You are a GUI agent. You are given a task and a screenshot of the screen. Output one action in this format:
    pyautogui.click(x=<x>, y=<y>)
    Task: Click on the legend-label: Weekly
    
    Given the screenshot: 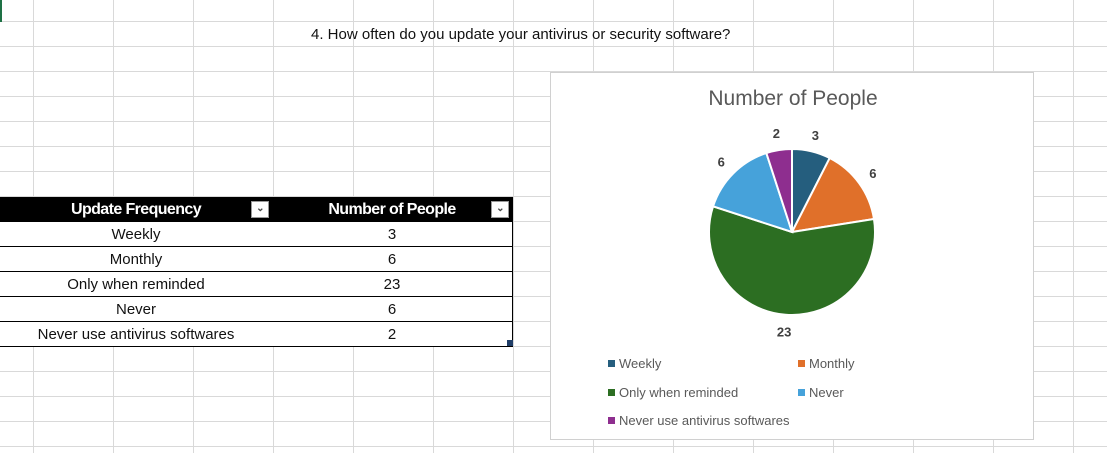 What is the action you would take?
    pyautogui.click(x=640, y=363)
    